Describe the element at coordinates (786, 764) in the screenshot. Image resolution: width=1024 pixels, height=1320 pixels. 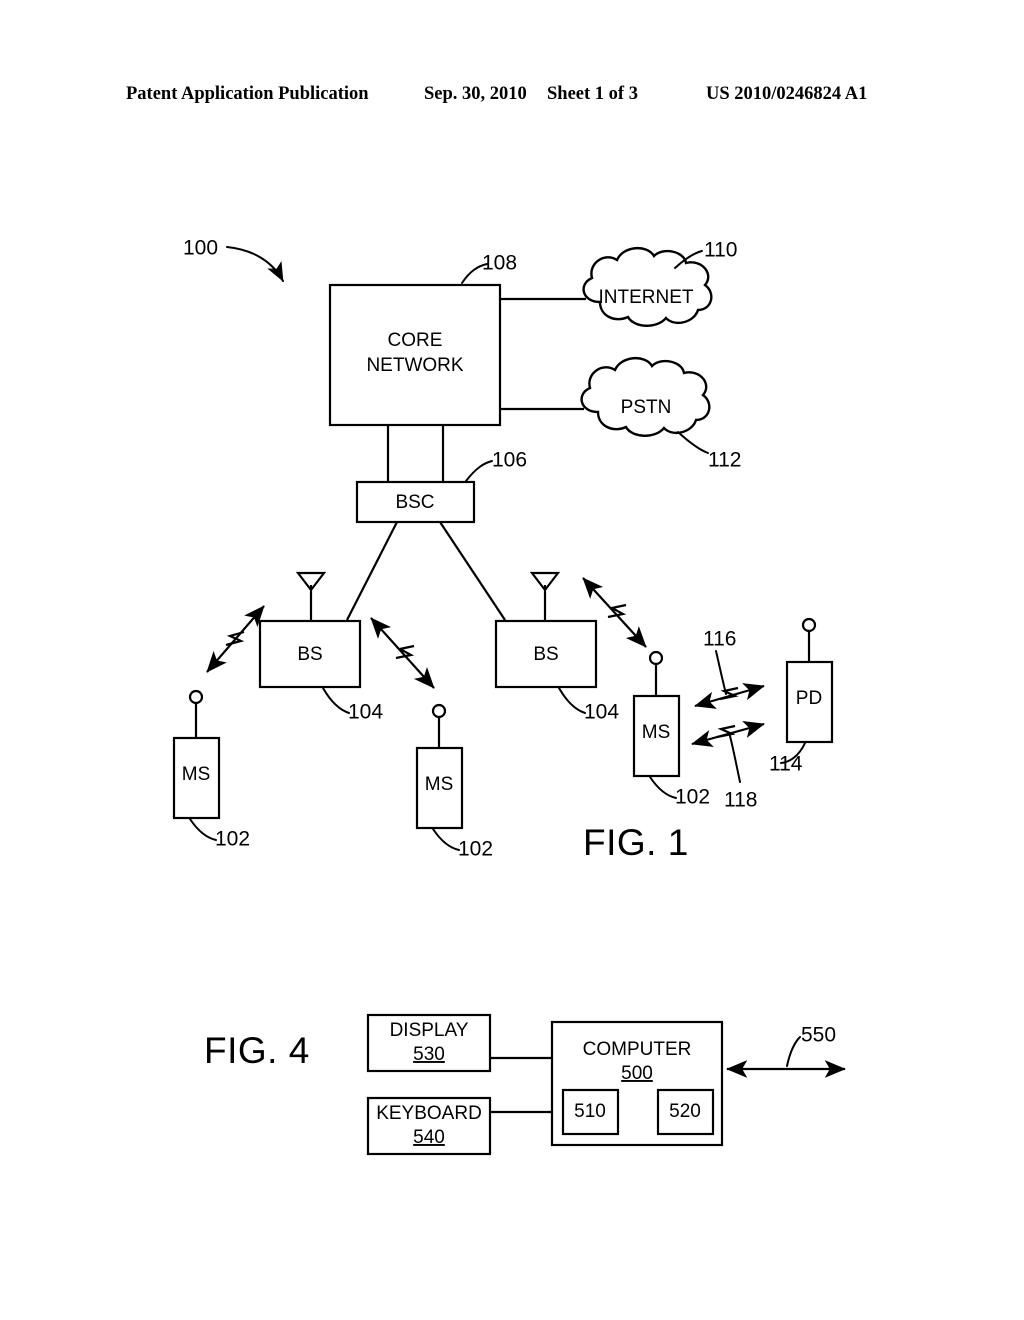
I see `ref-114: 114` at that location.